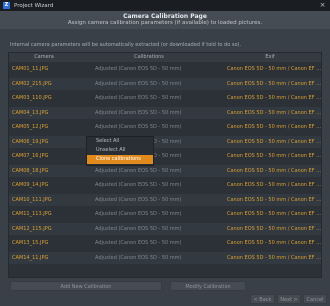  Describe the element at coordinates (34, 5) in the screenshot. I see `window-title: Project Wizard` at that location.